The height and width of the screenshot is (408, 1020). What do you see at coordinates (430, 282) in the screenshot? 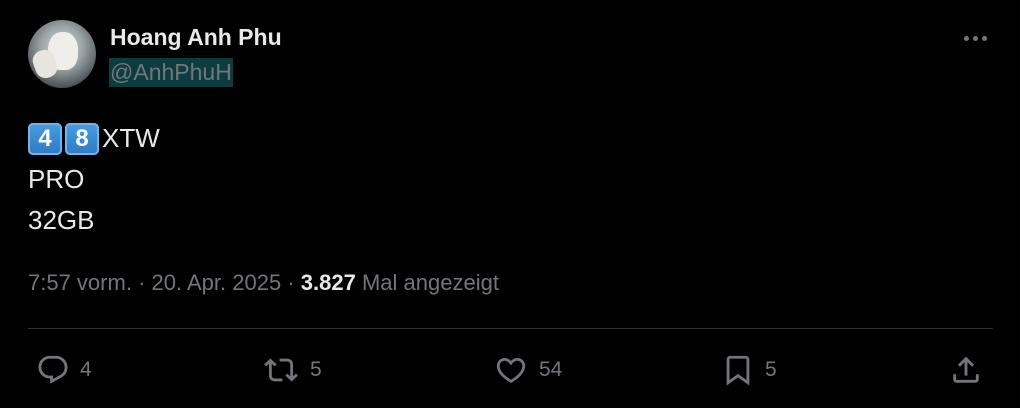
I see `views-label: Mal angezeigt` at bounding box center [430, 282].